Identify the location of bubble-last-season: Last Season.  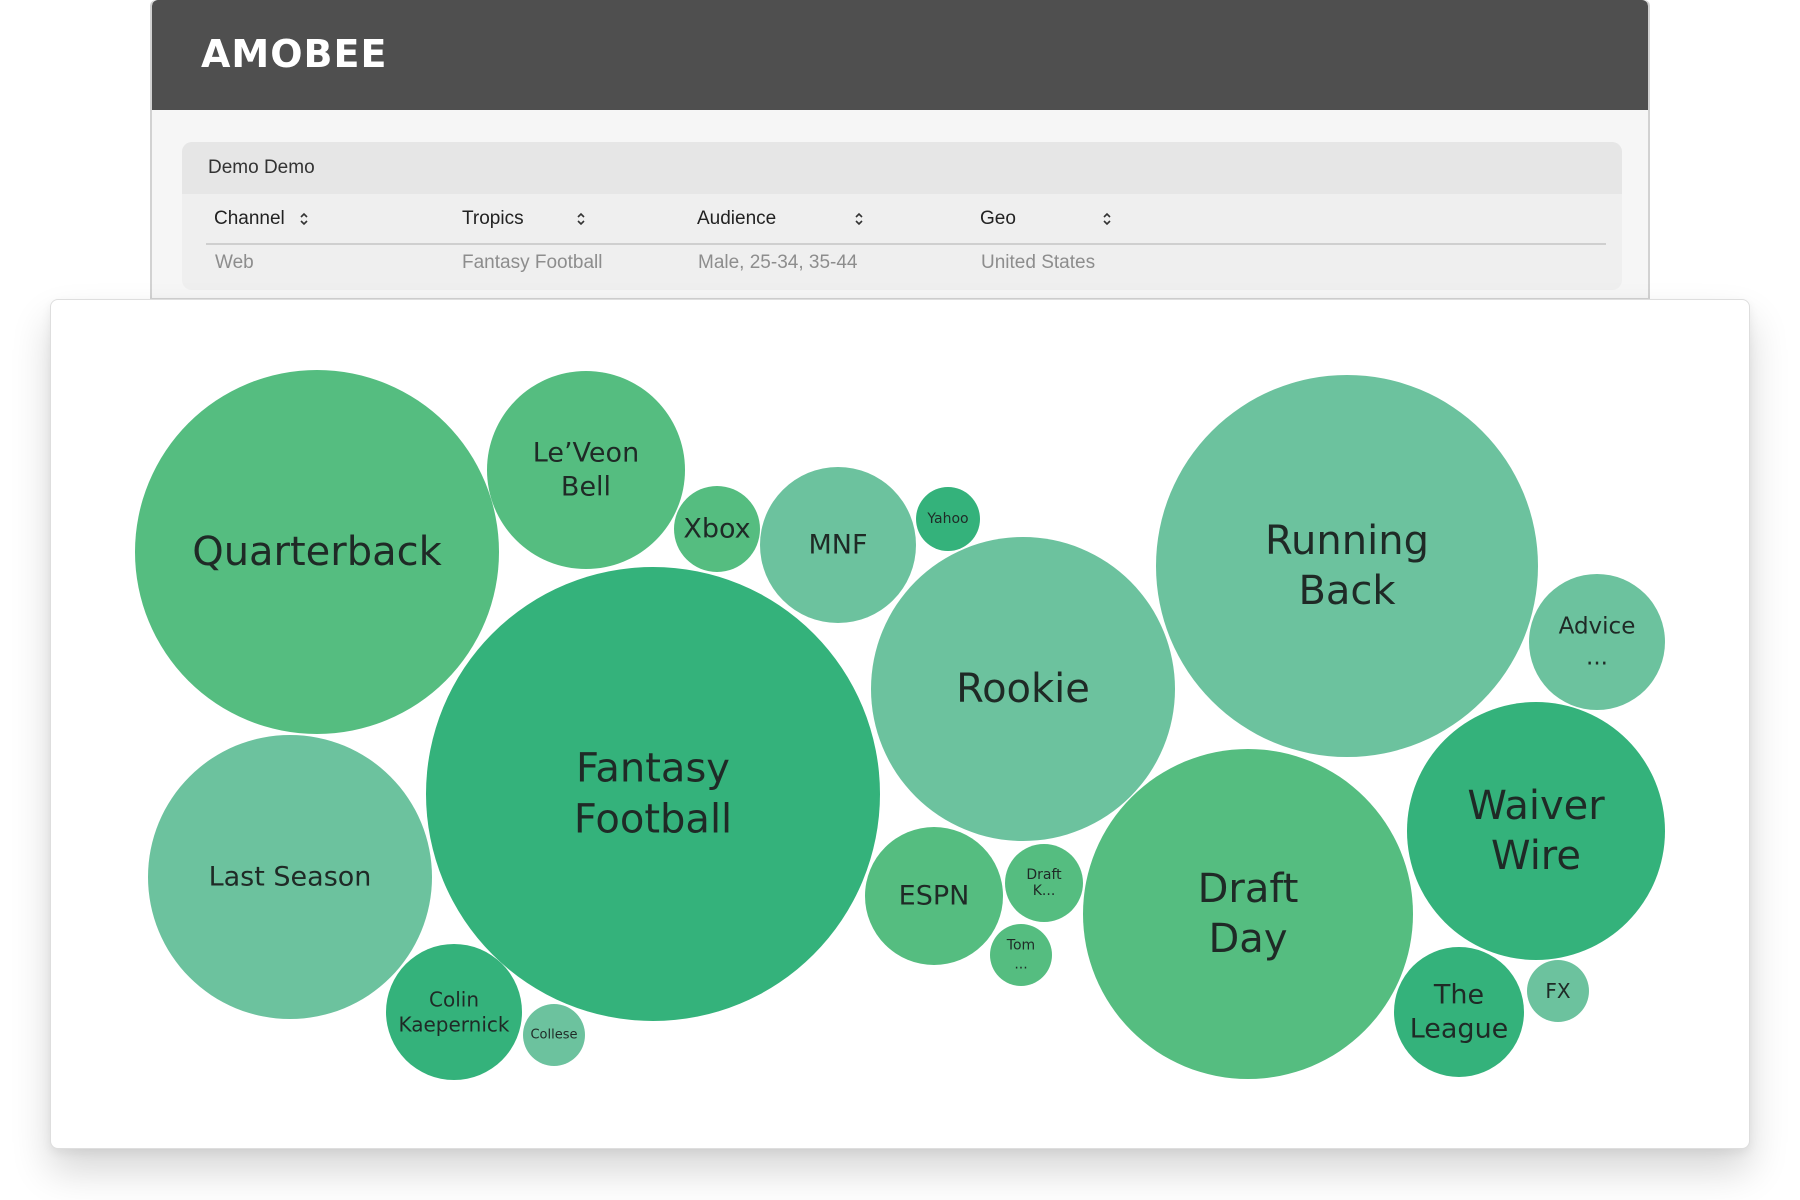
(290, 877).